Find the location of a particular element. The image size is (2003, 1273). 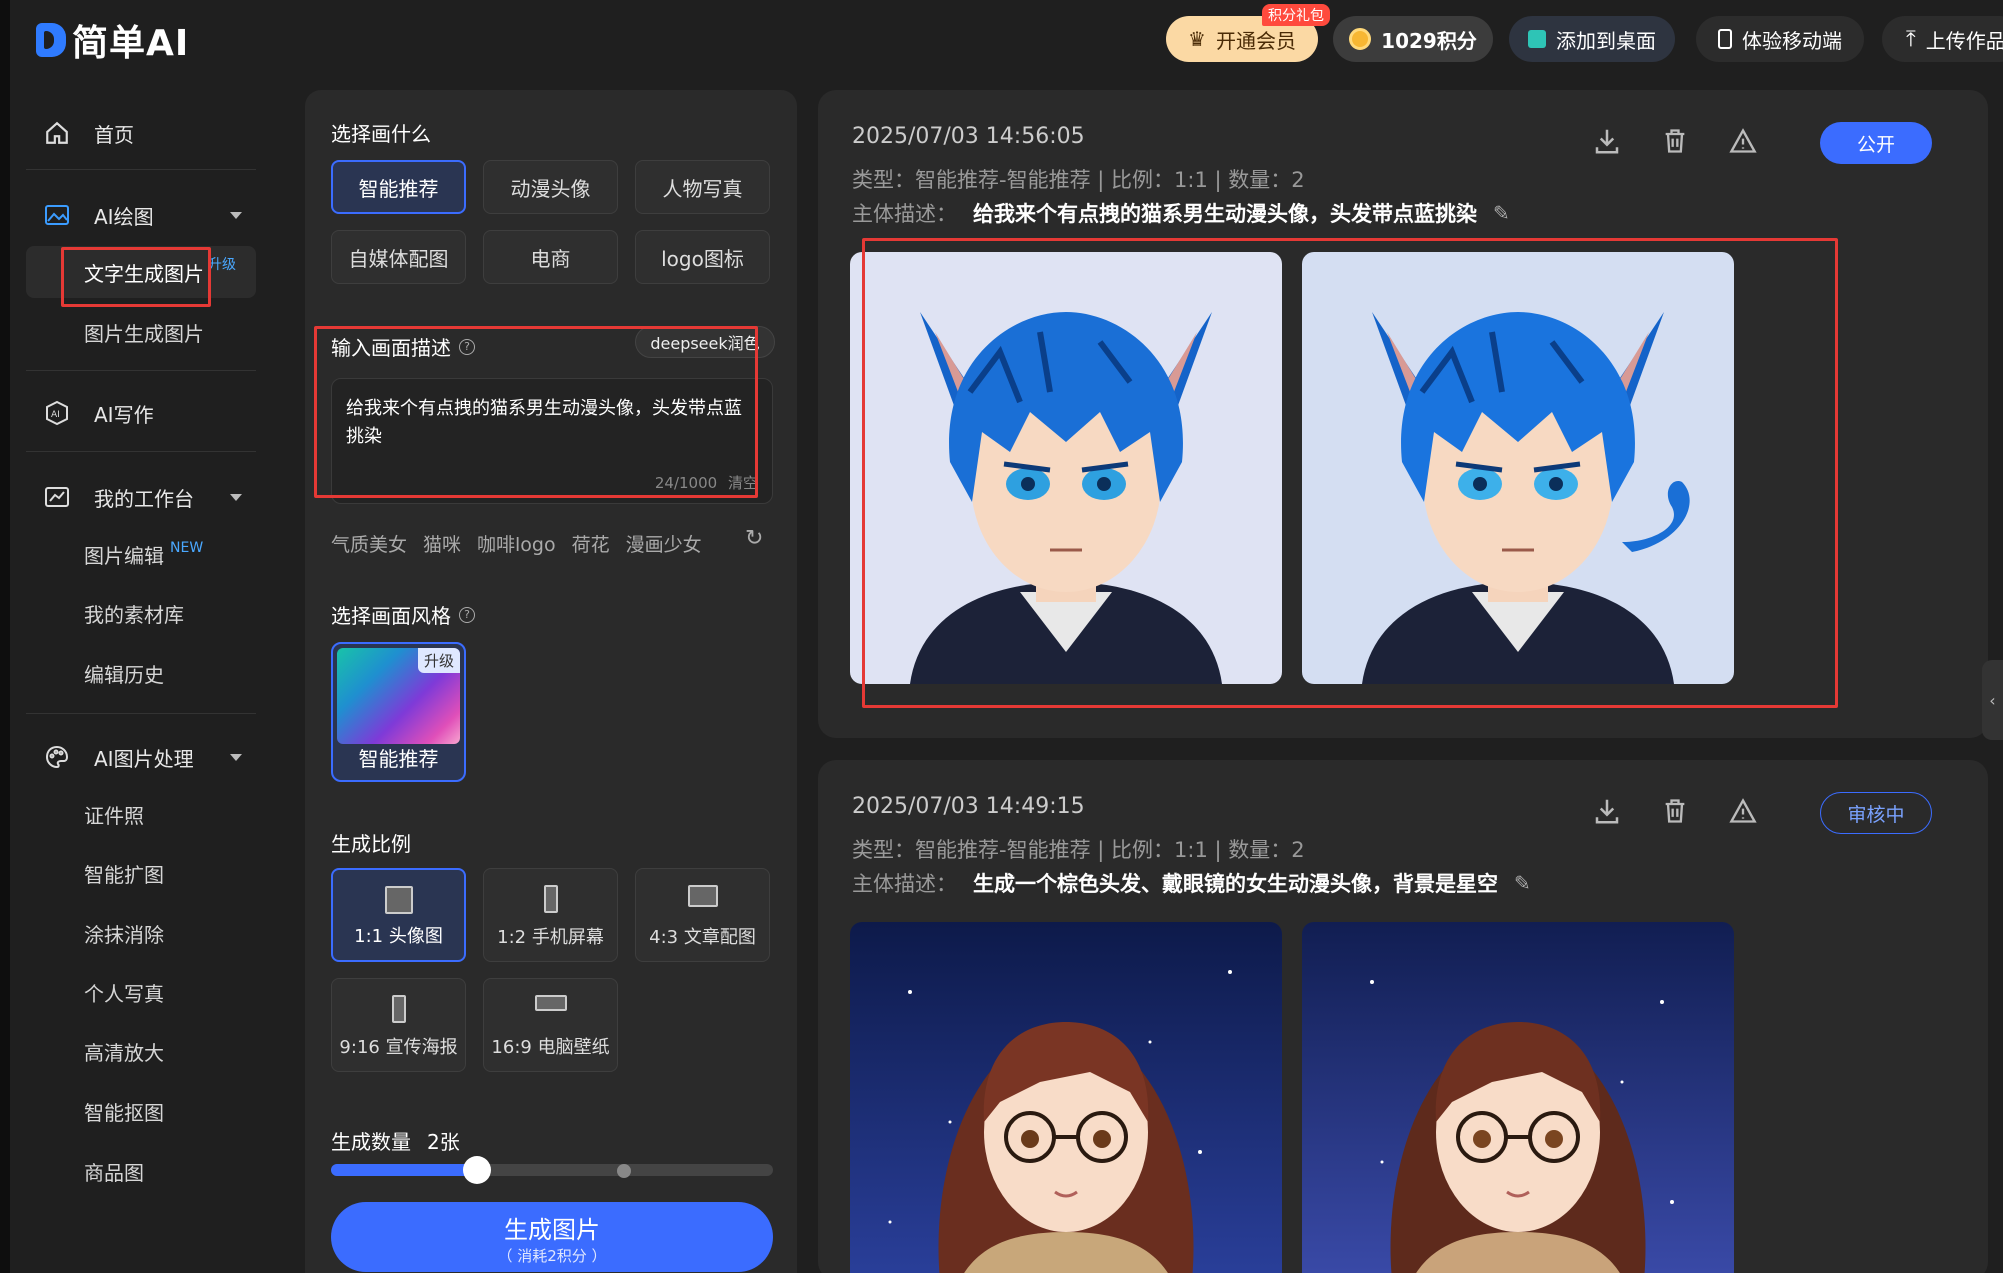

suggestion-item: 咖啡logo is located at coordinates (516, 543).